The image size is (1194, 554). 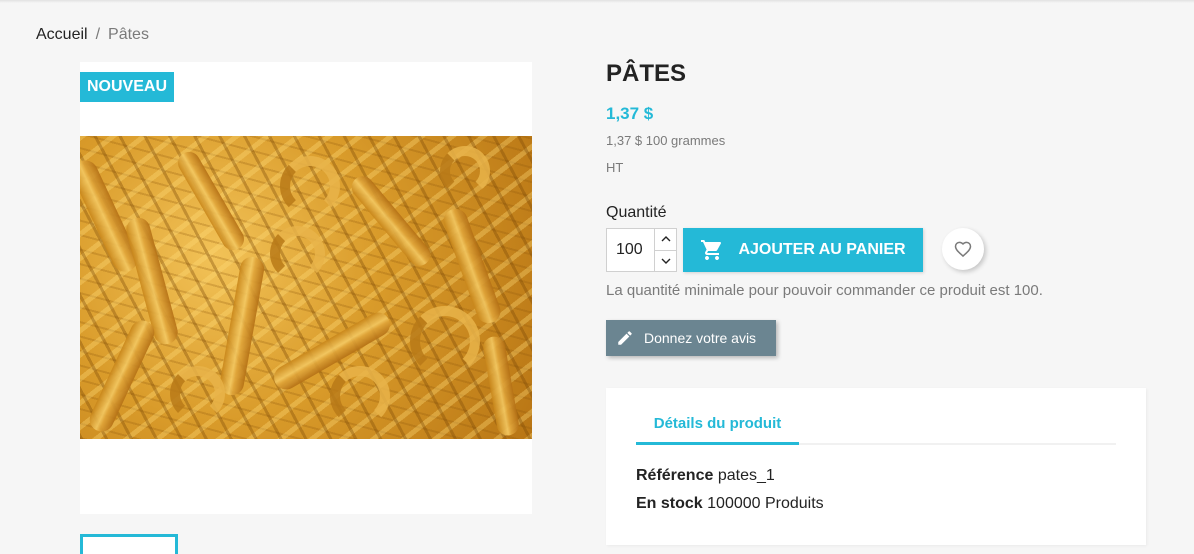 I want to click on breadcrumb-home-link: Accueil, so click(x=62, y=35).